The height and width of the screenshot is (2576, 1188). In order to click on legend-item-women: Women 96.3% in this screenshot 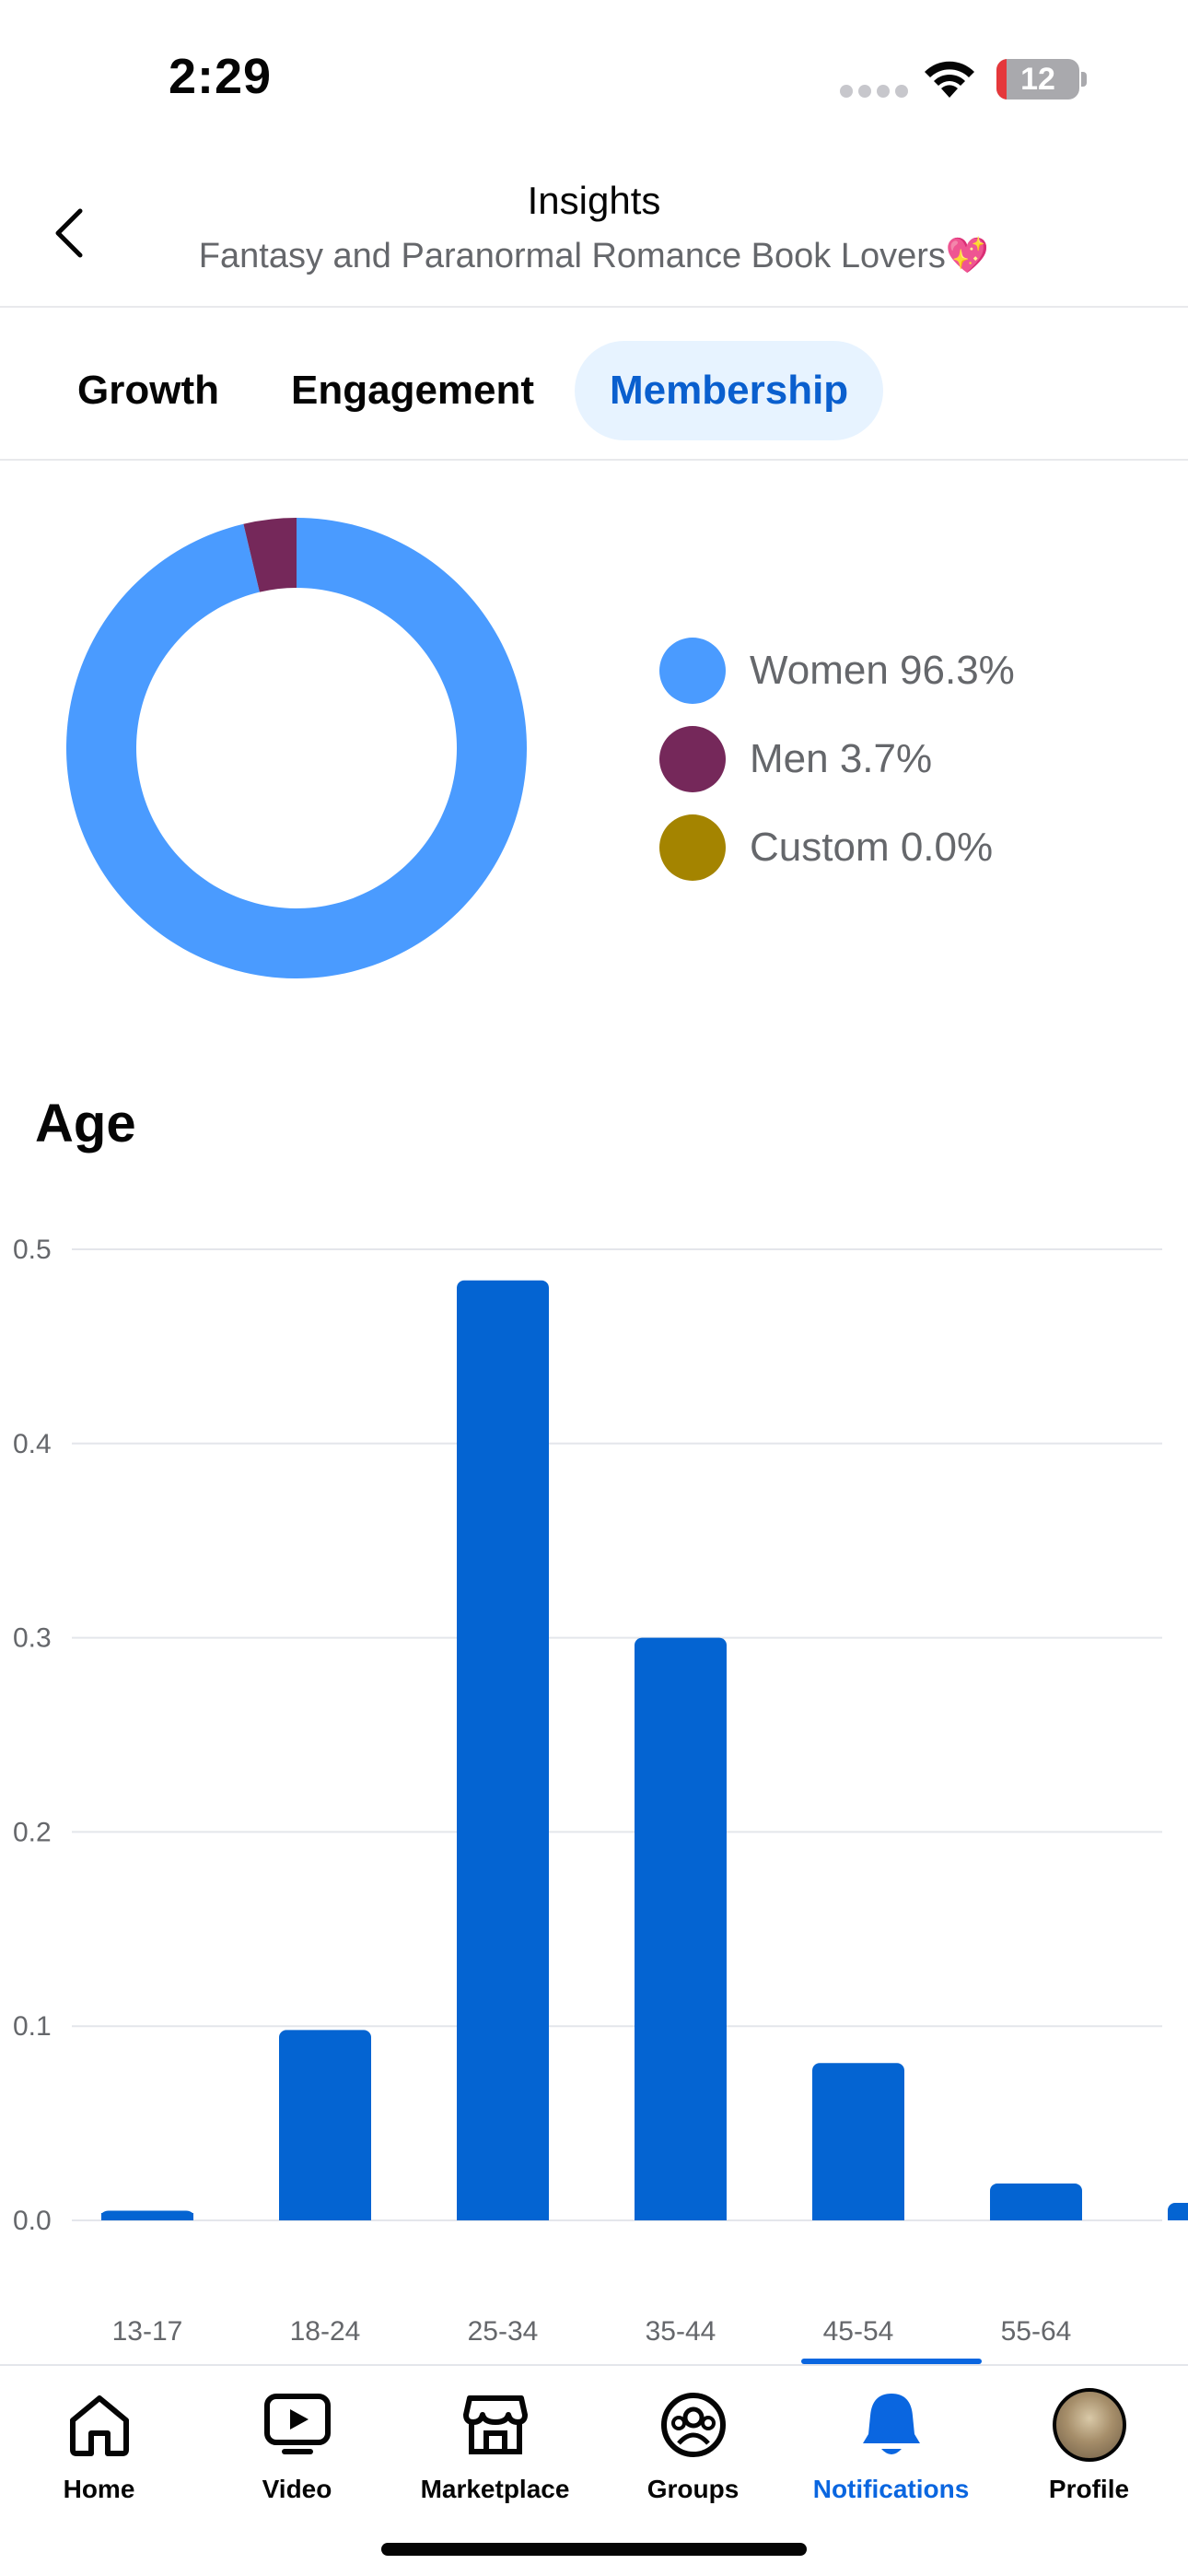, I will do `click(837, 670)`.